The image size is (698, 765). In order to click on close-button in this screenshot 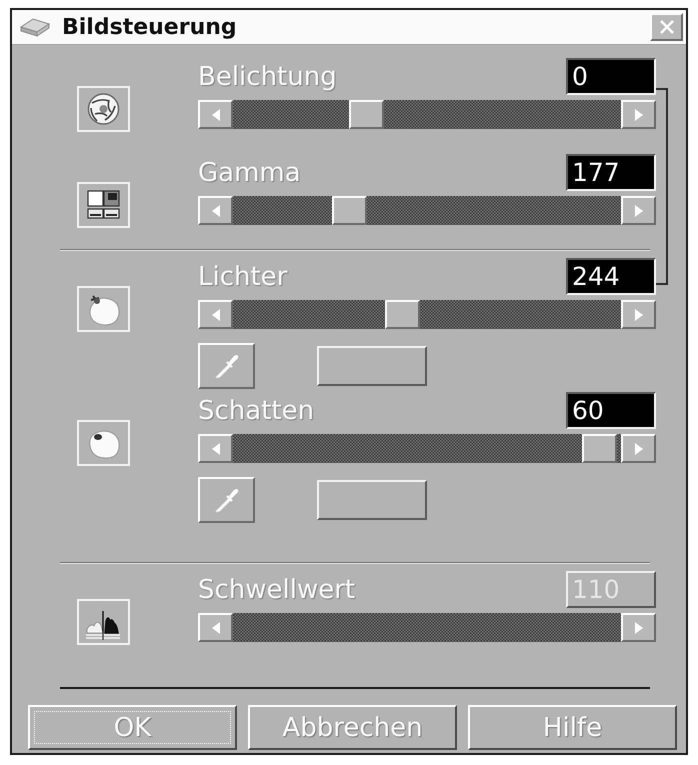, I will do `click(666, 27)`.